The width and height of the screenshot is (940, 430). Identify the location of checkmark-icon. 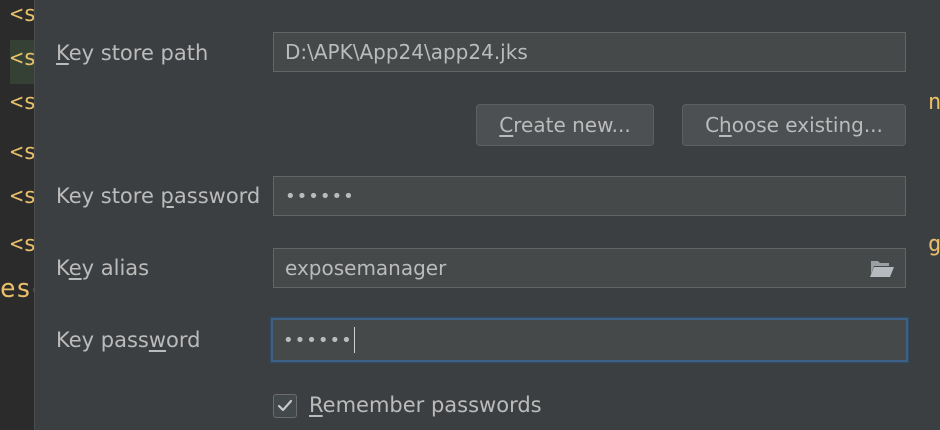
(285, 405).